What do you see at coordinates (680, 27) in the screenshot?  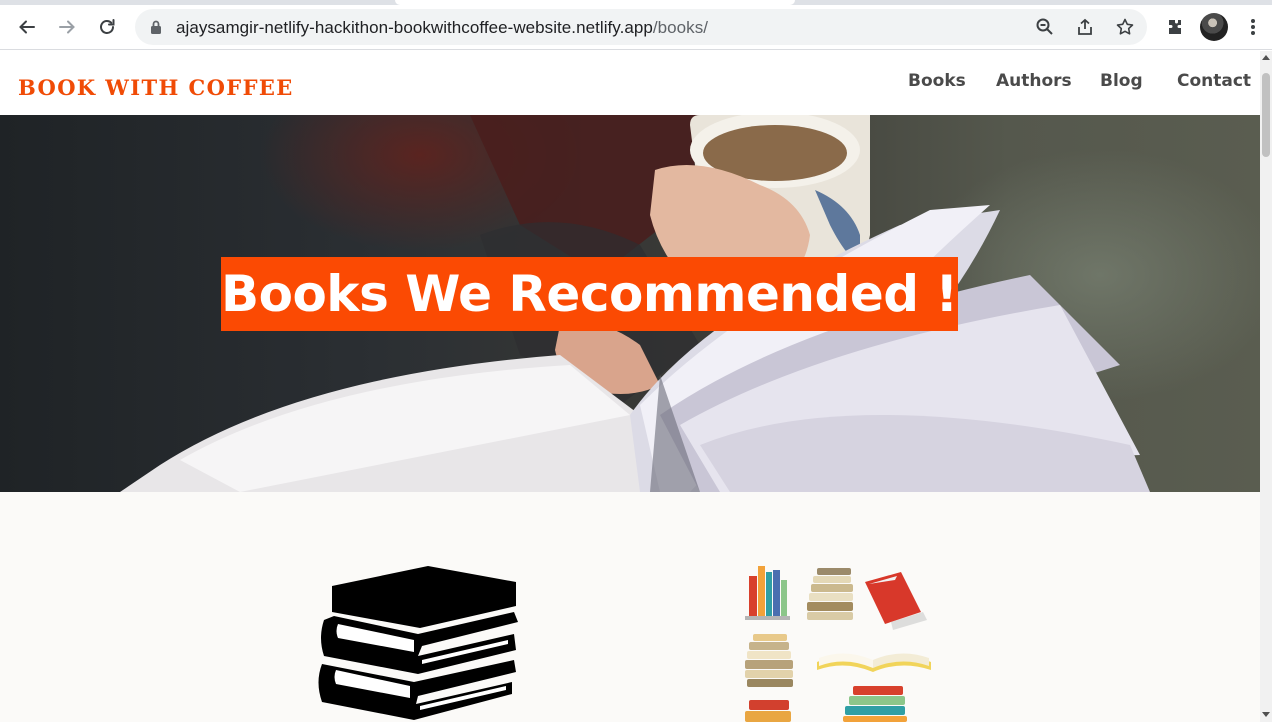 I see `url-path: /books/` at bounding box center [680, 27].